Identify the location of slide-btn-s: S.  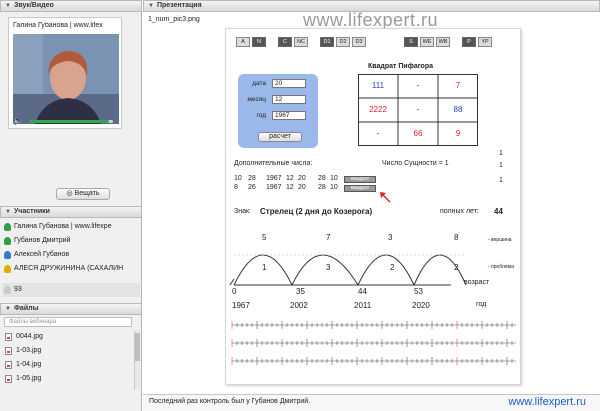
(411, 42).